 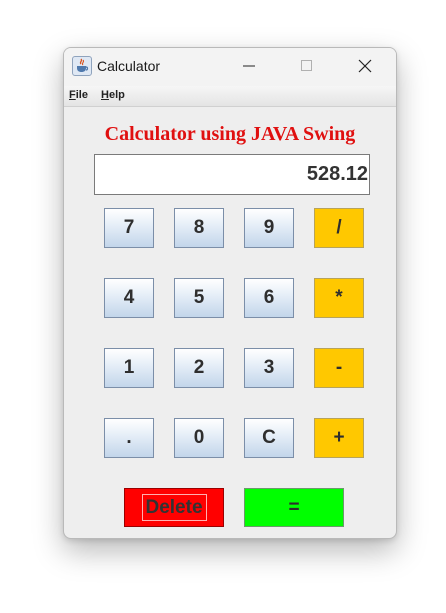 I want to click on app-heading: Calculator using JAVA Swing, so click(x=230, y=134).